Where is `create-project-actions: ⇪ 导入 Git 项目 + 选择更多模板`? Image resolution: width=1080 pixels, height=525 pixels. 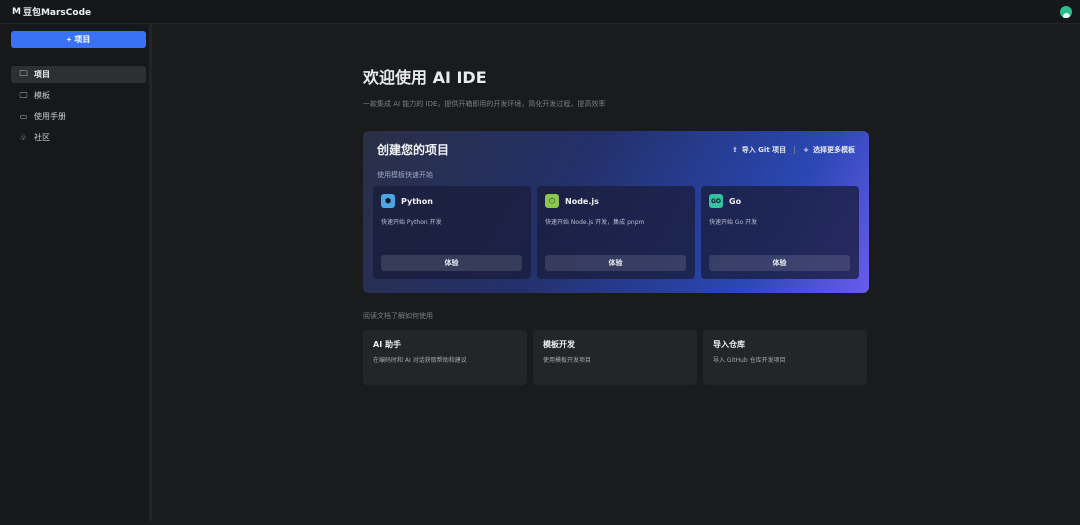 create-project-actions: ⇪ 导入 Git 项目 + 选择更多模板 is located at coordinates (793, 150).